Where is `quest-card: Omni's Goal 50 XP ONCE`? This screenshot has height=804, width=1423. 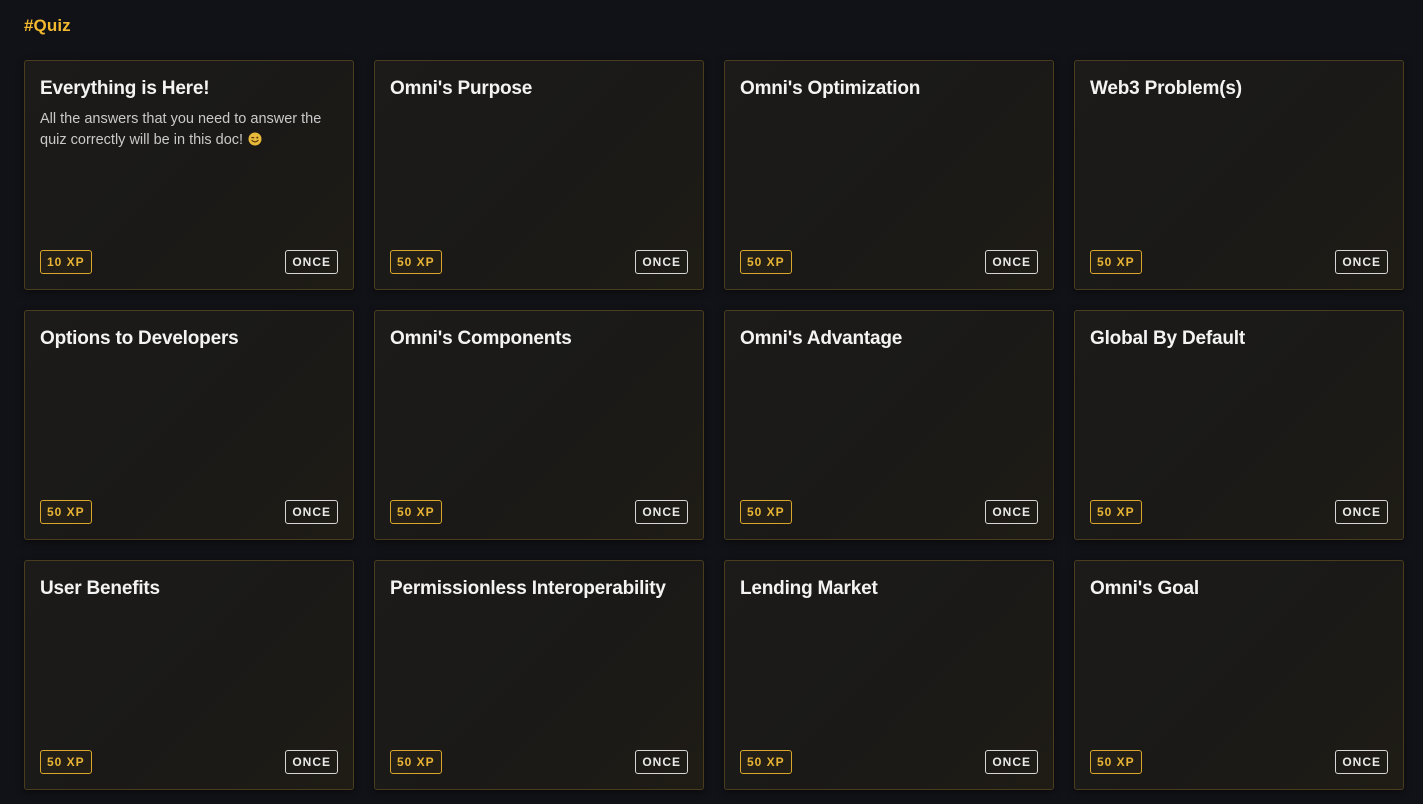 quest-card: Omni's Goal 50 XP ONCE is located at coordinates (1239, 675).